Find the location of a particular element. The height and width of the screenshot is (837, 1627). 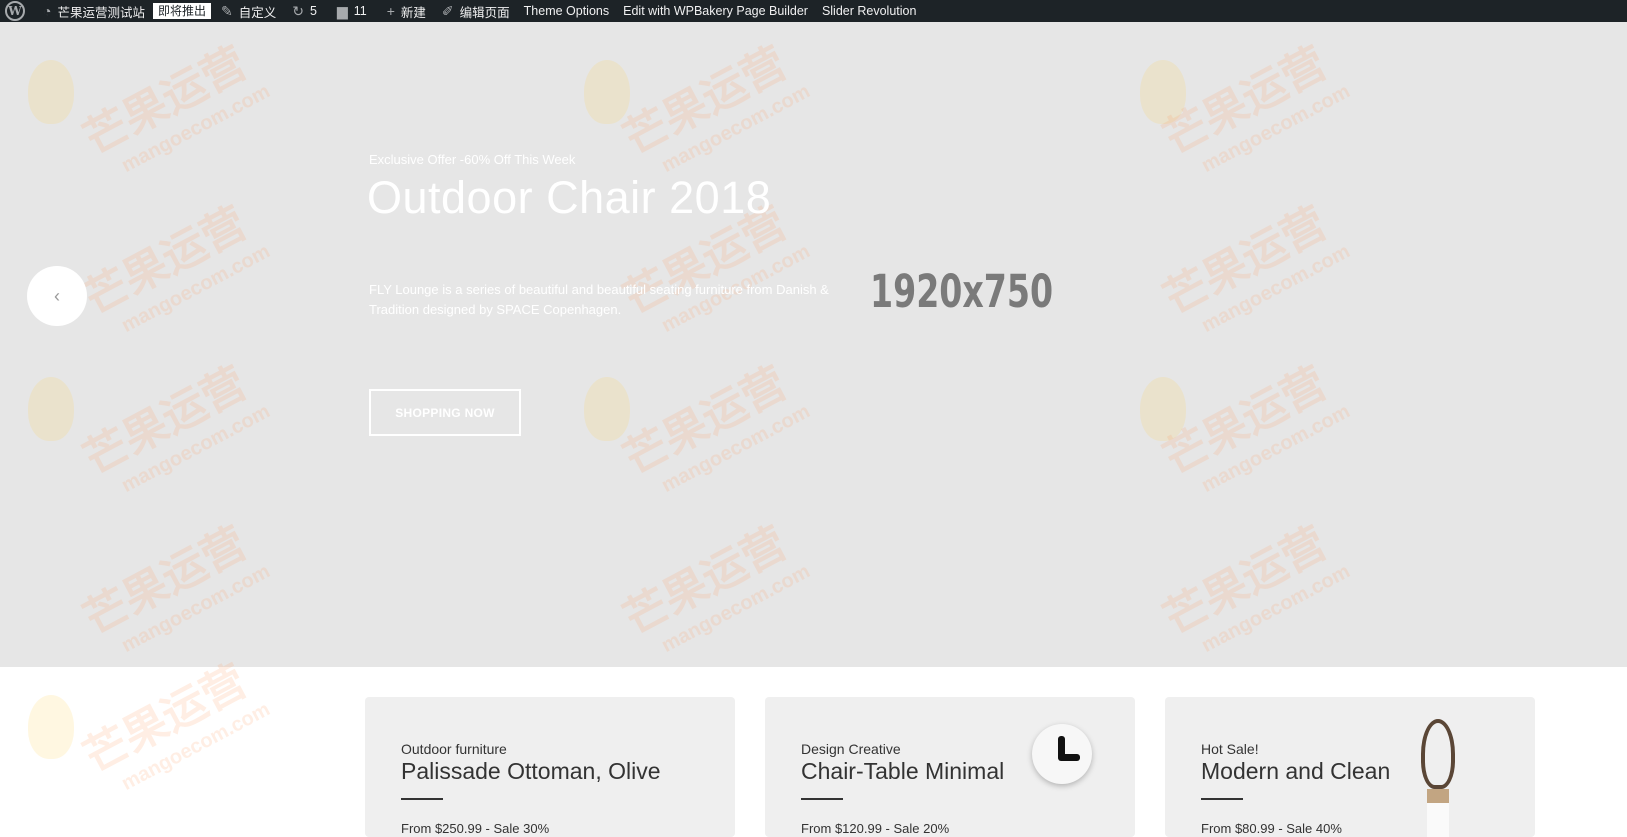

wordpress-menu: W is located at coordinates (15, 11).